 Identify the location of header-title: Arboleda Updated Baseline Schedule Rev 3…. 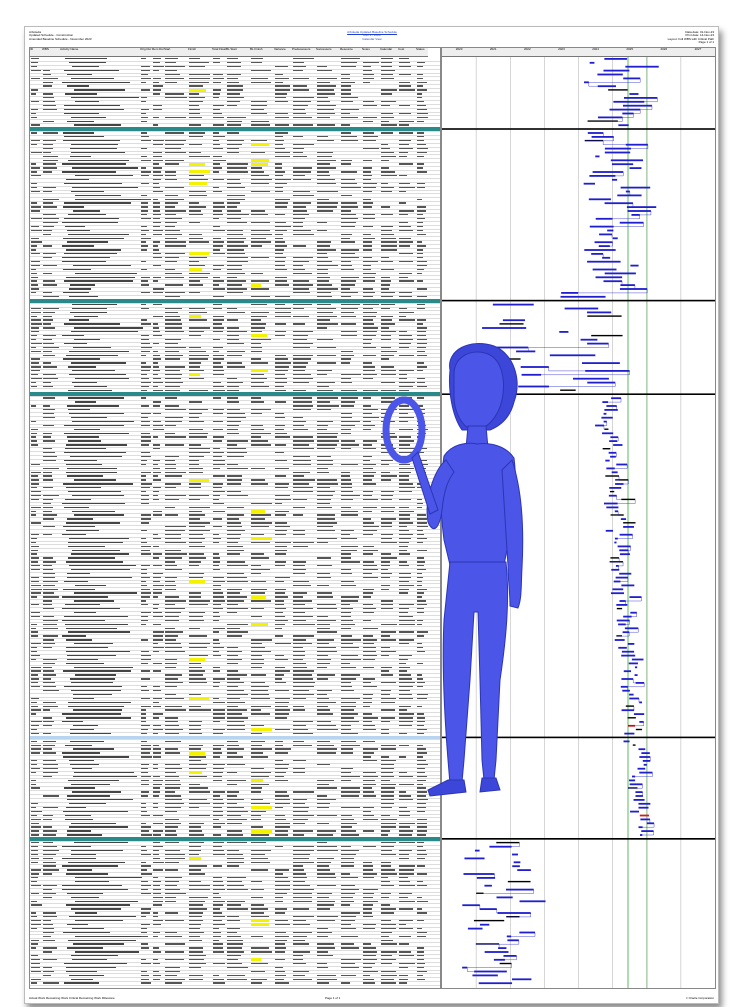
(372, 36).